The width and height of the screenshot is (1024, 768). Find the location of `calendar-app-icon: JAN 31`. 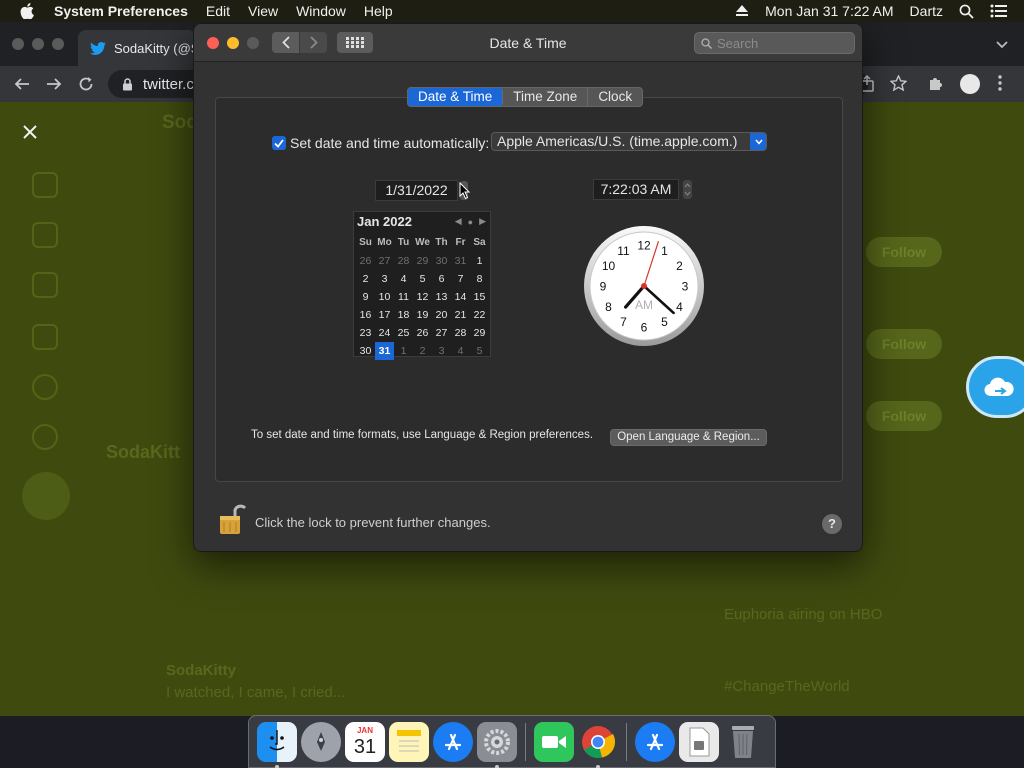

calendar-app-icon: JAN 31 is located at coordinates (365, 741).